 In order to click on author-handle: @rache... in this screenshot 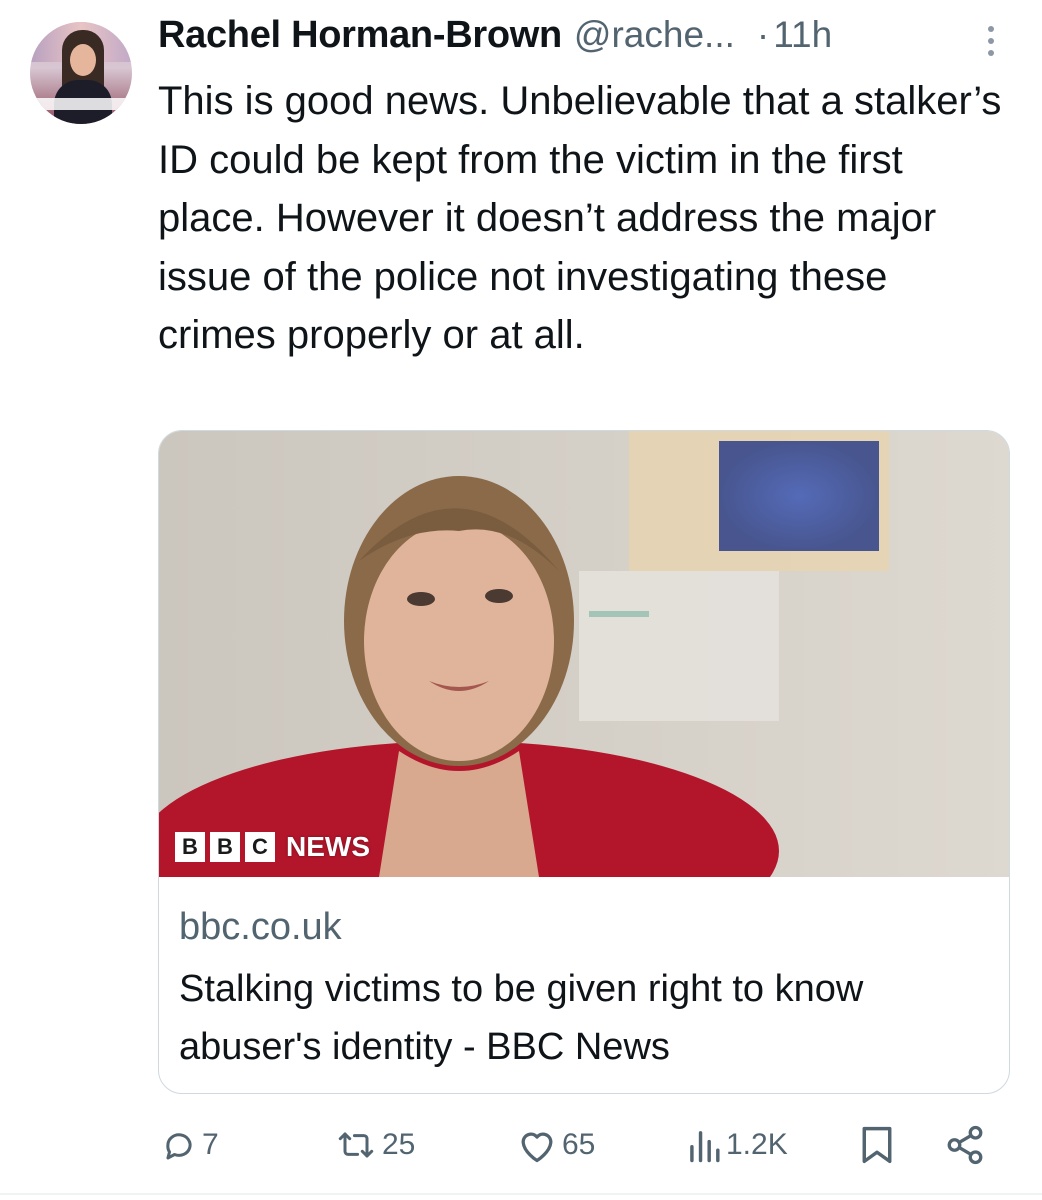, I will do `click(654, 35)`.